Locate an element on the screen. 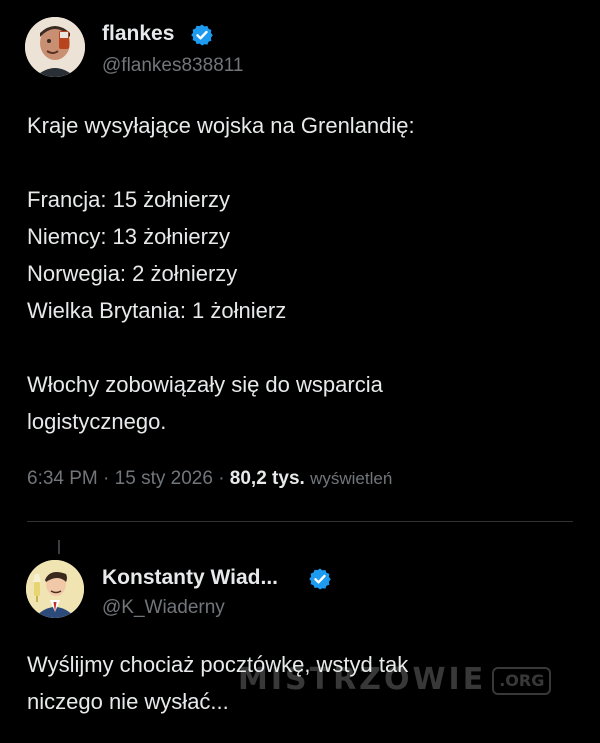 Image resolution: width=600 pixels, height=743 pixels. divider is located at coordinates (300, 521).